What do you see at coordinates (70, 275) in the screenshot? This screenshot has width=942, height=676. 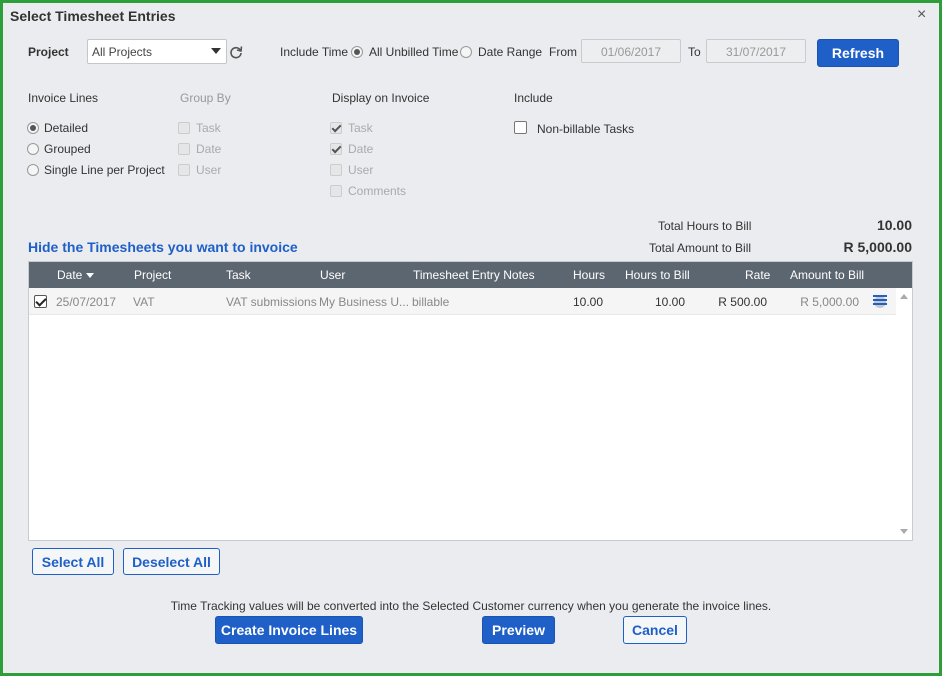 I see `column-header-date-label: Date` at bounding box center [70, 275].